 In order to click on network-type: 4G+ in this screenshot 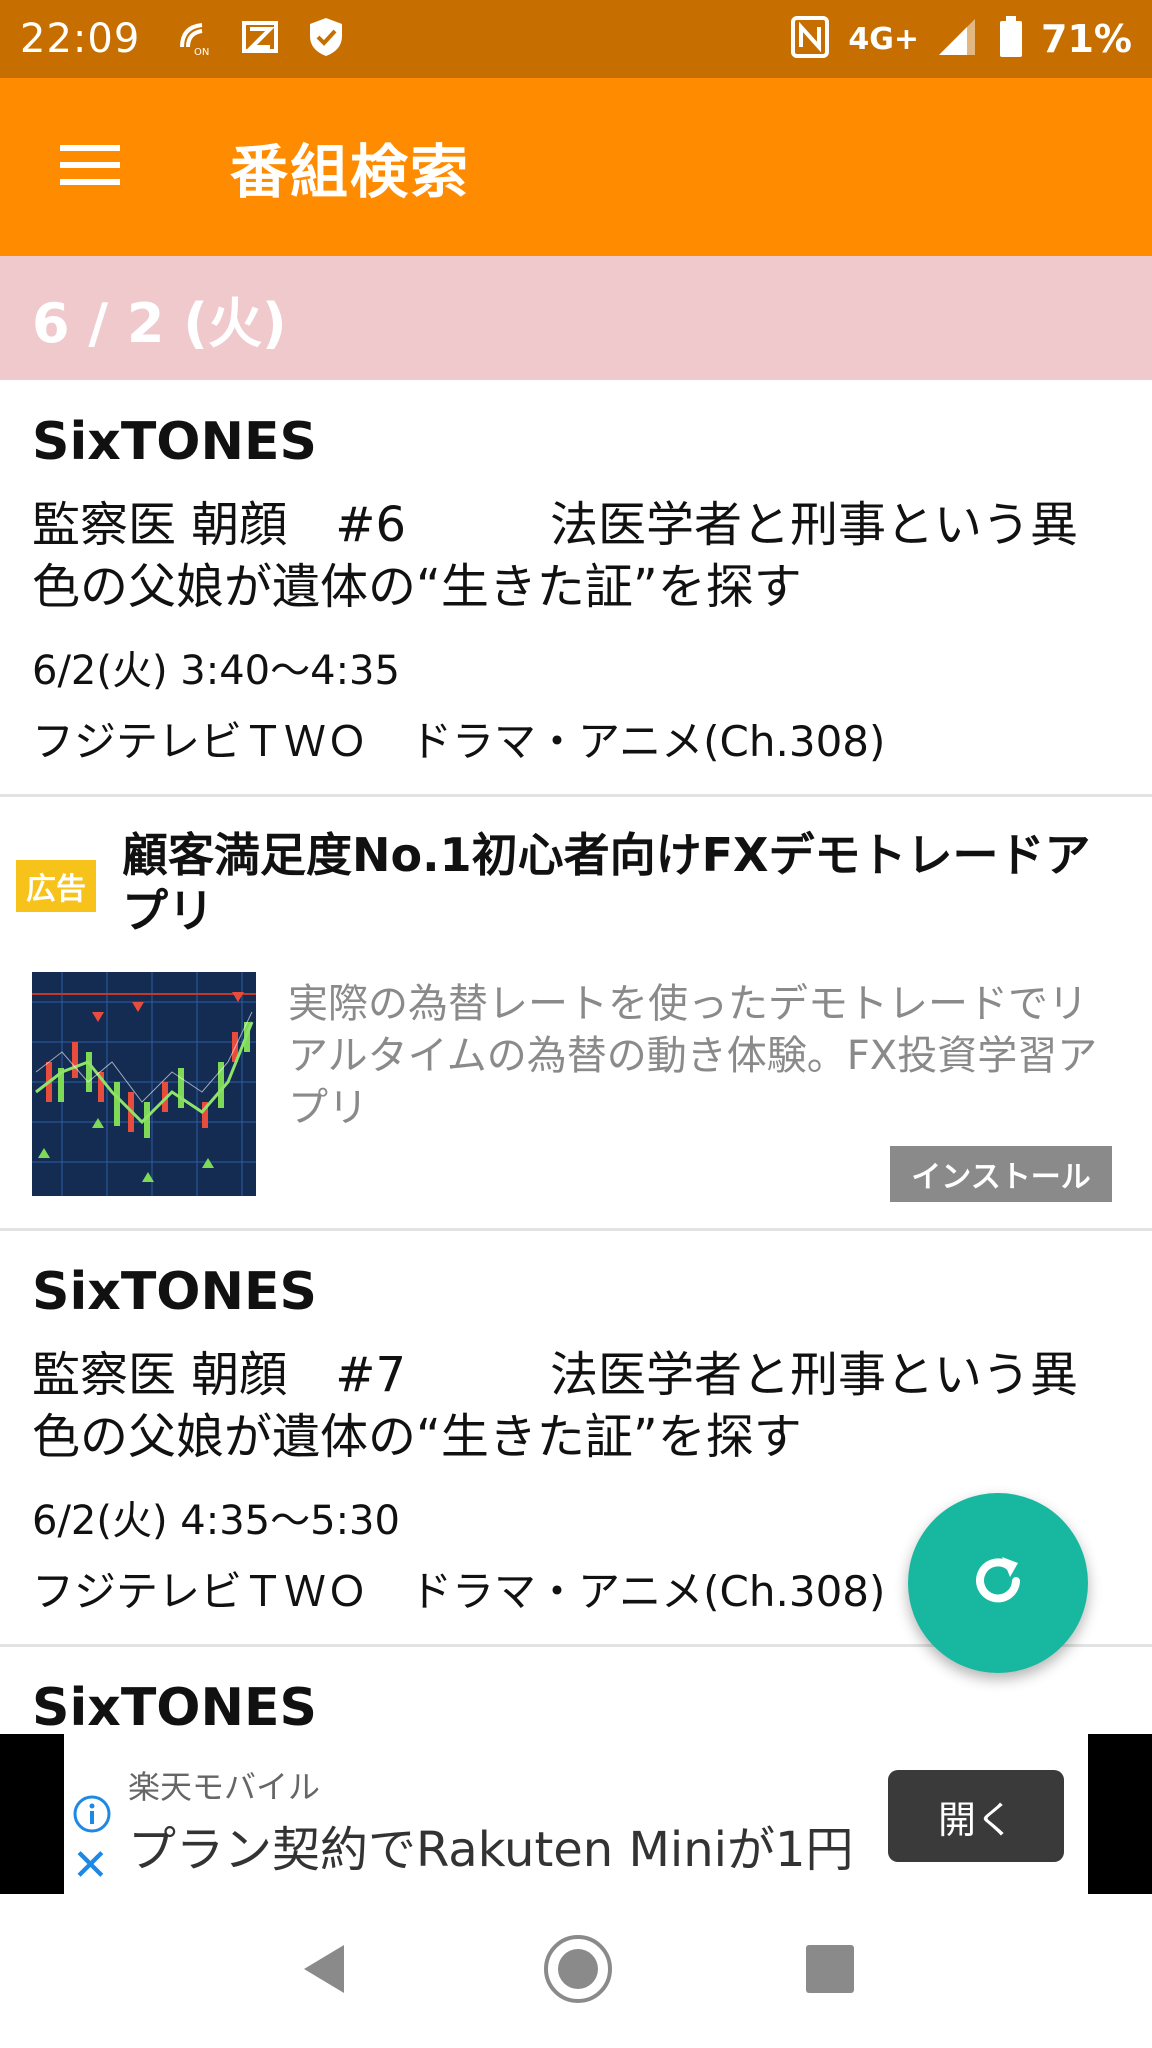, I will do `click(884, 39)`.